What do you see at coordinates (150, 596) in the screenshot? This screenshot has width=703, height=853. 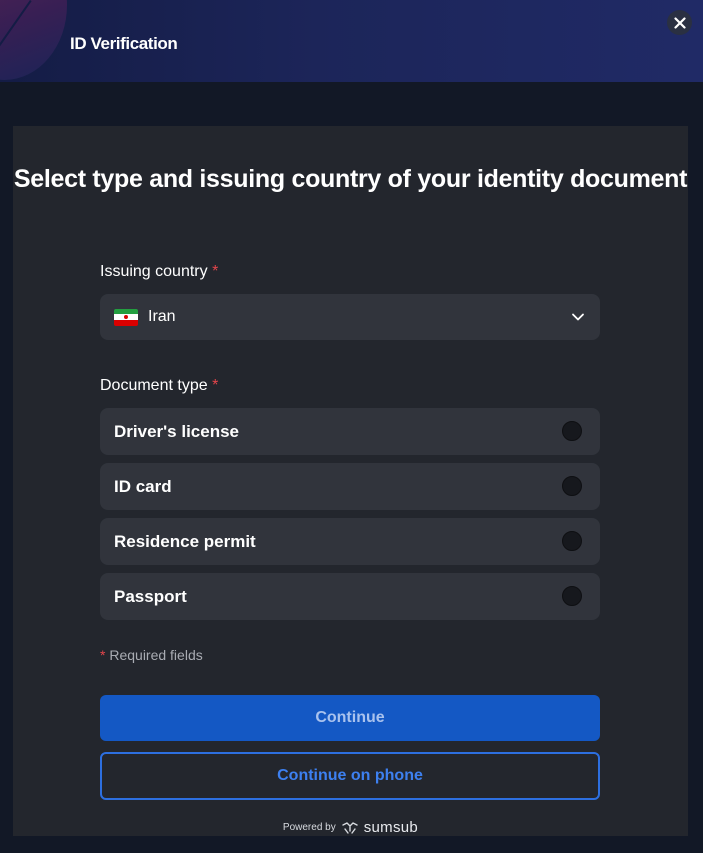 I see `document-option-label: Passport` at bounding box center [150, 596].